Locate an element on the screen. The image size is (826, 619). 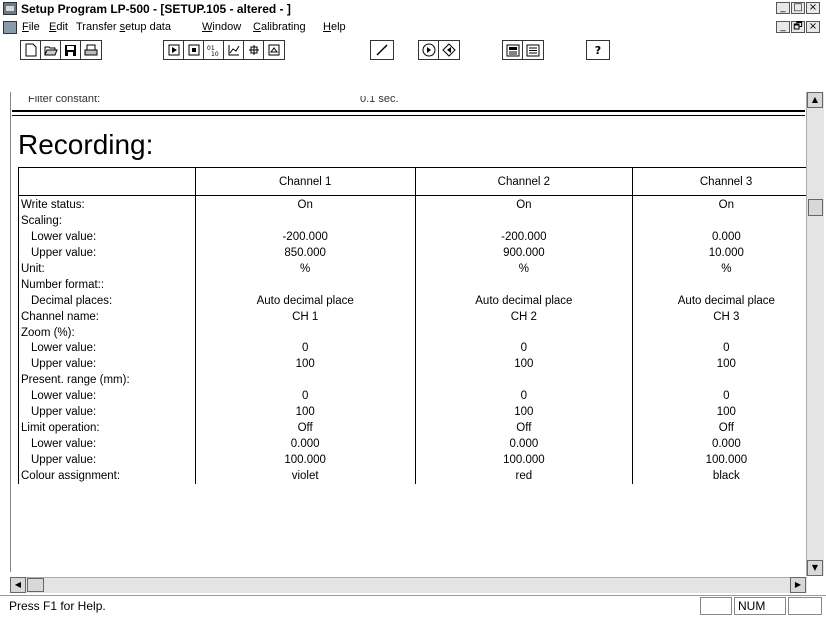
header-channel-2: Channel 2 is located at coordinates (524, 181).